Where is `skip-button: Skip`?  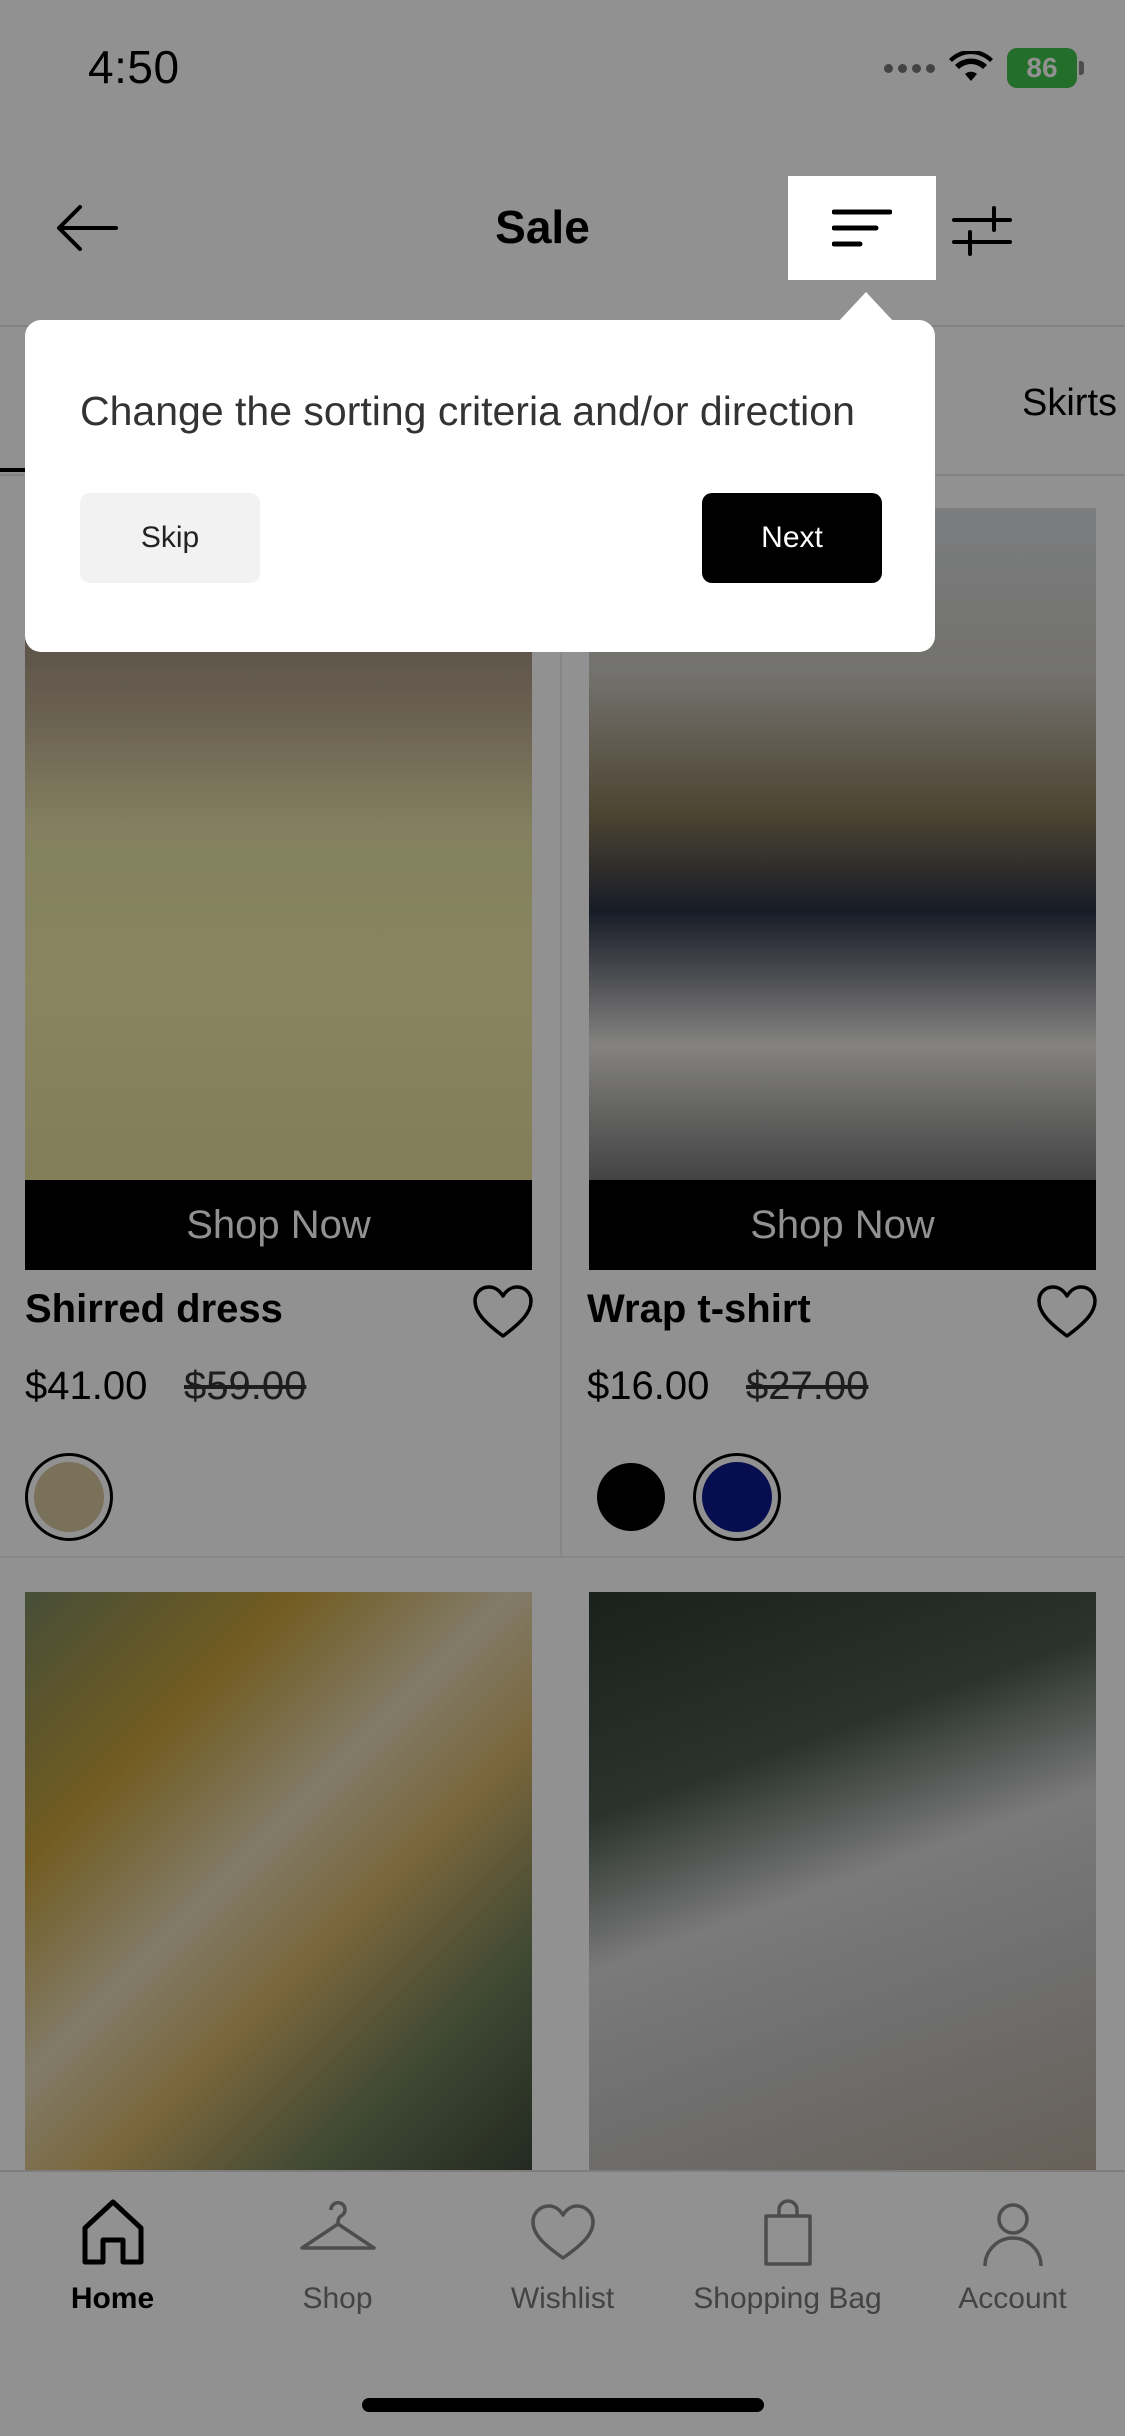
skip-button: Skip is located at coordinates (170, 538).